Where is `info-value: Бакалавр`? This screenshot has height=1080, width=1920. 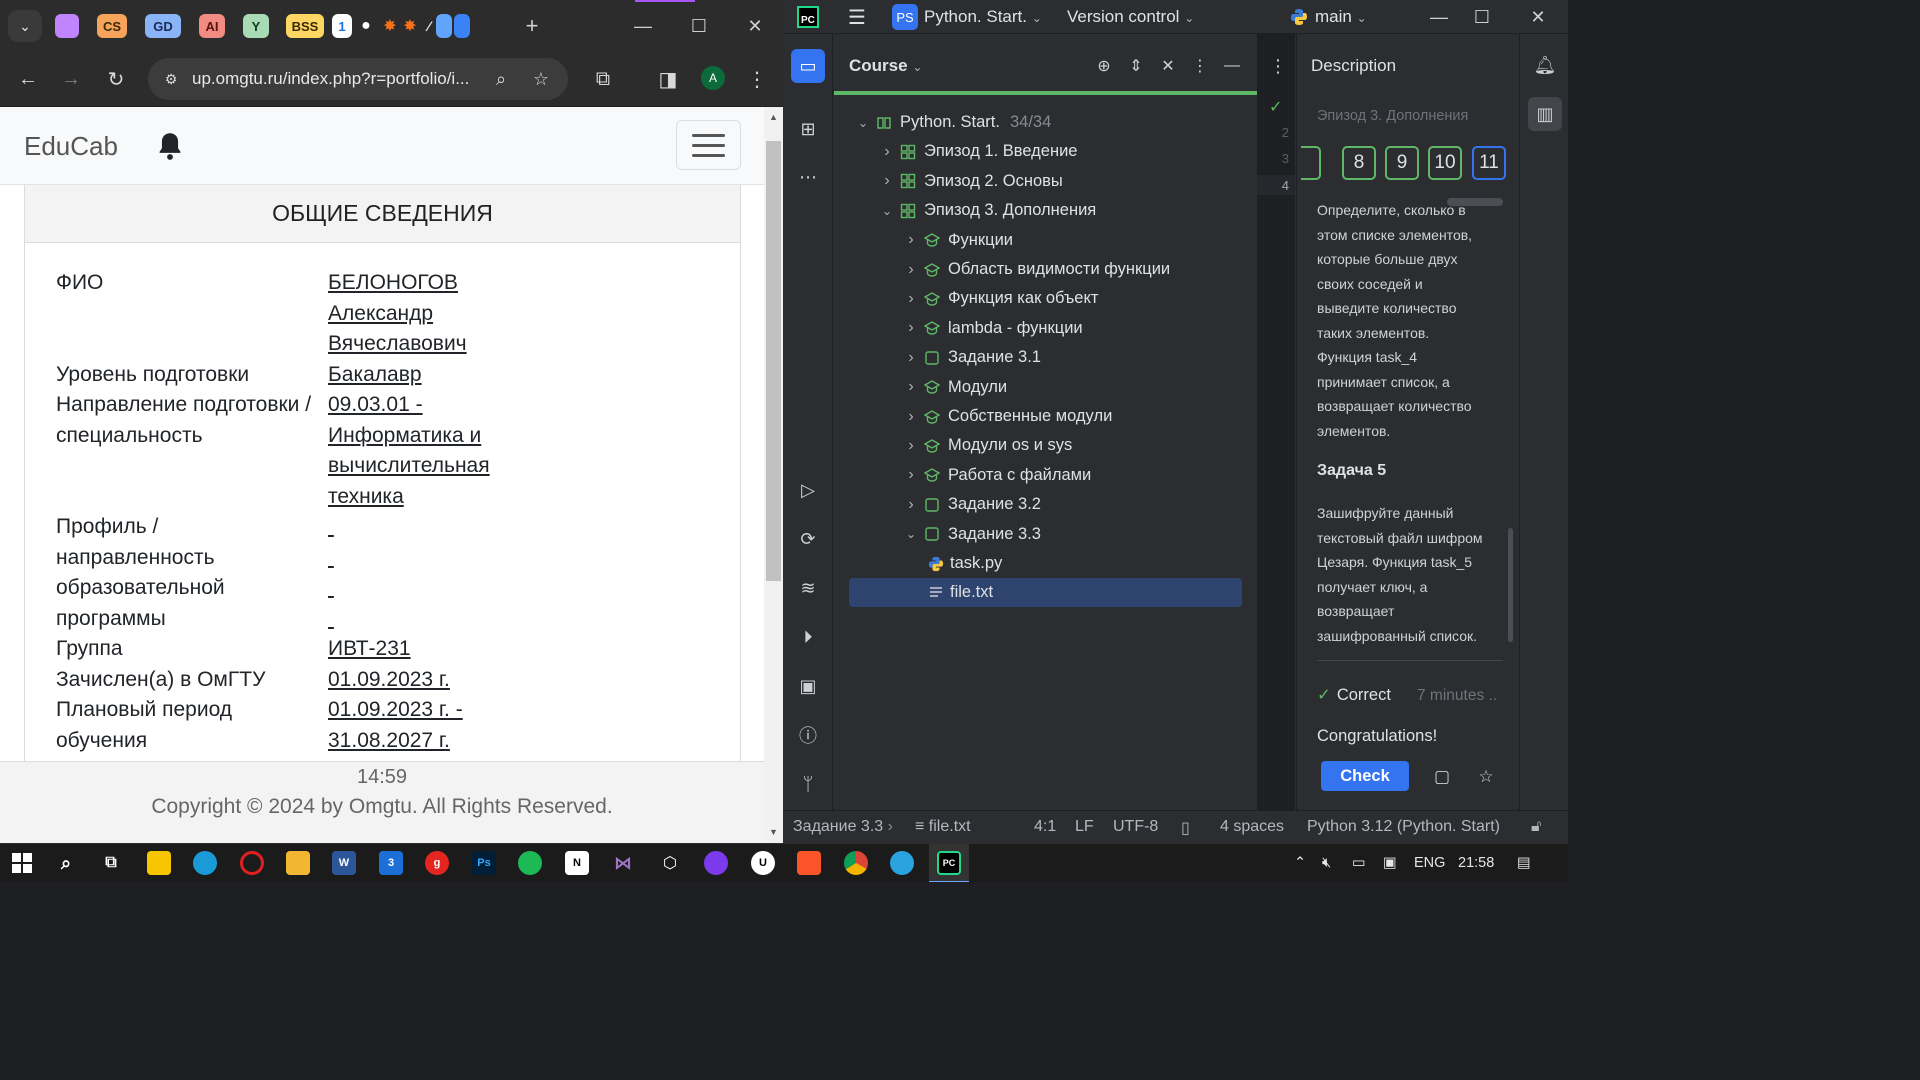
info-value: Бакалавр is located at coordinates (428, 375).